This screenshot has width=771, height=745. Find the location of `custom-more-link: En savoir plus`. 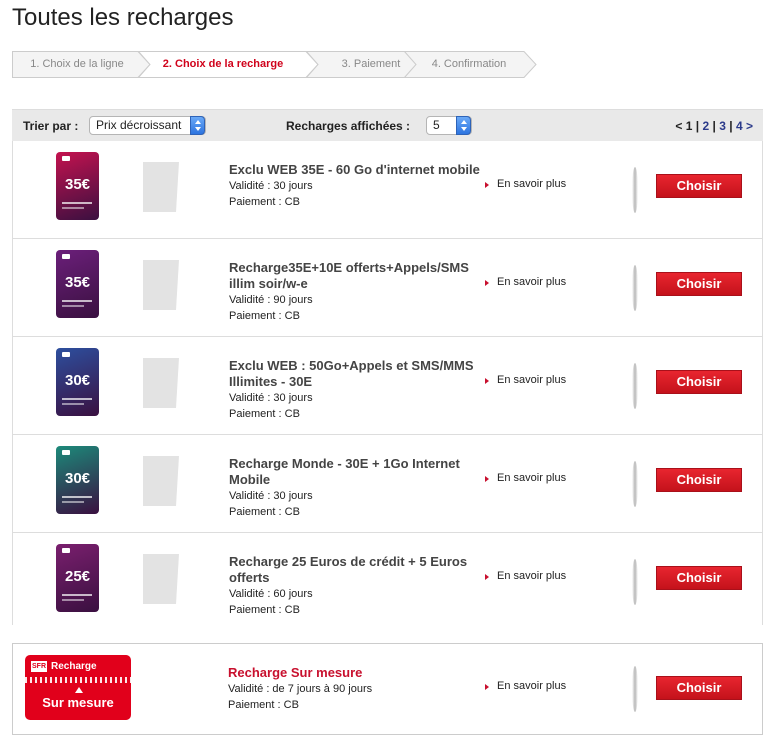

custom-more-link: En savoir plus is located at coordinates (525, 686).